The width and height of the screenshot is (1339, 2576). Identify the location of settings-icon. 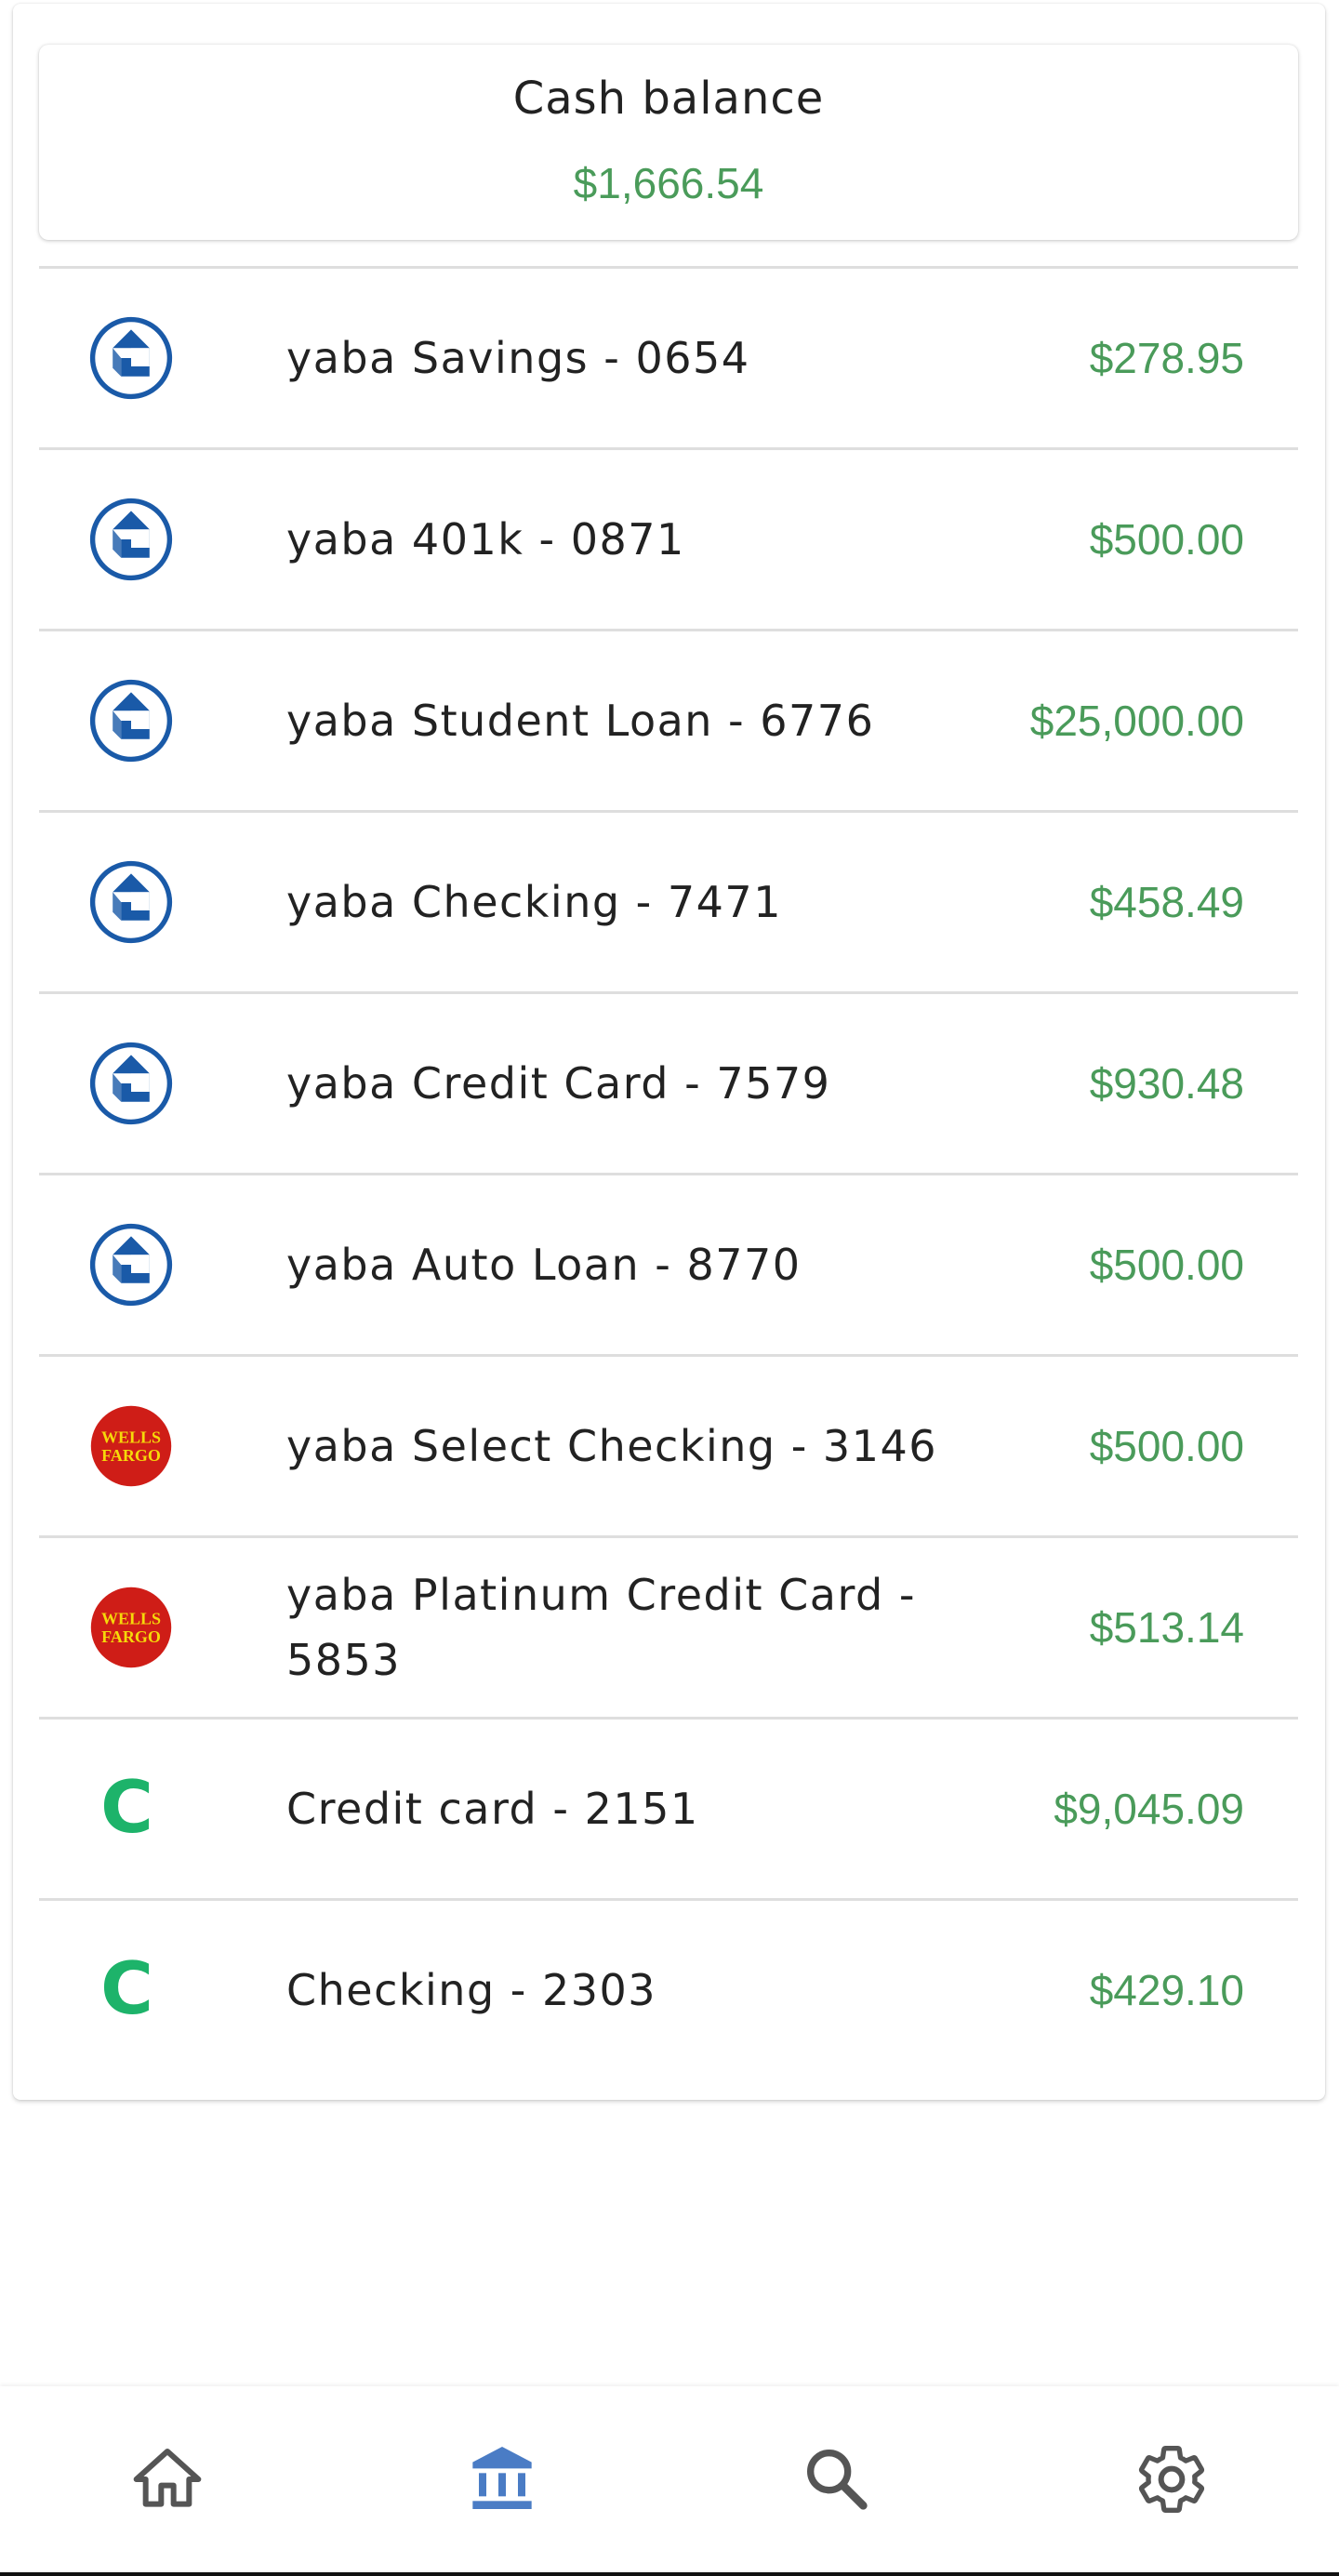
(1171, 2479).